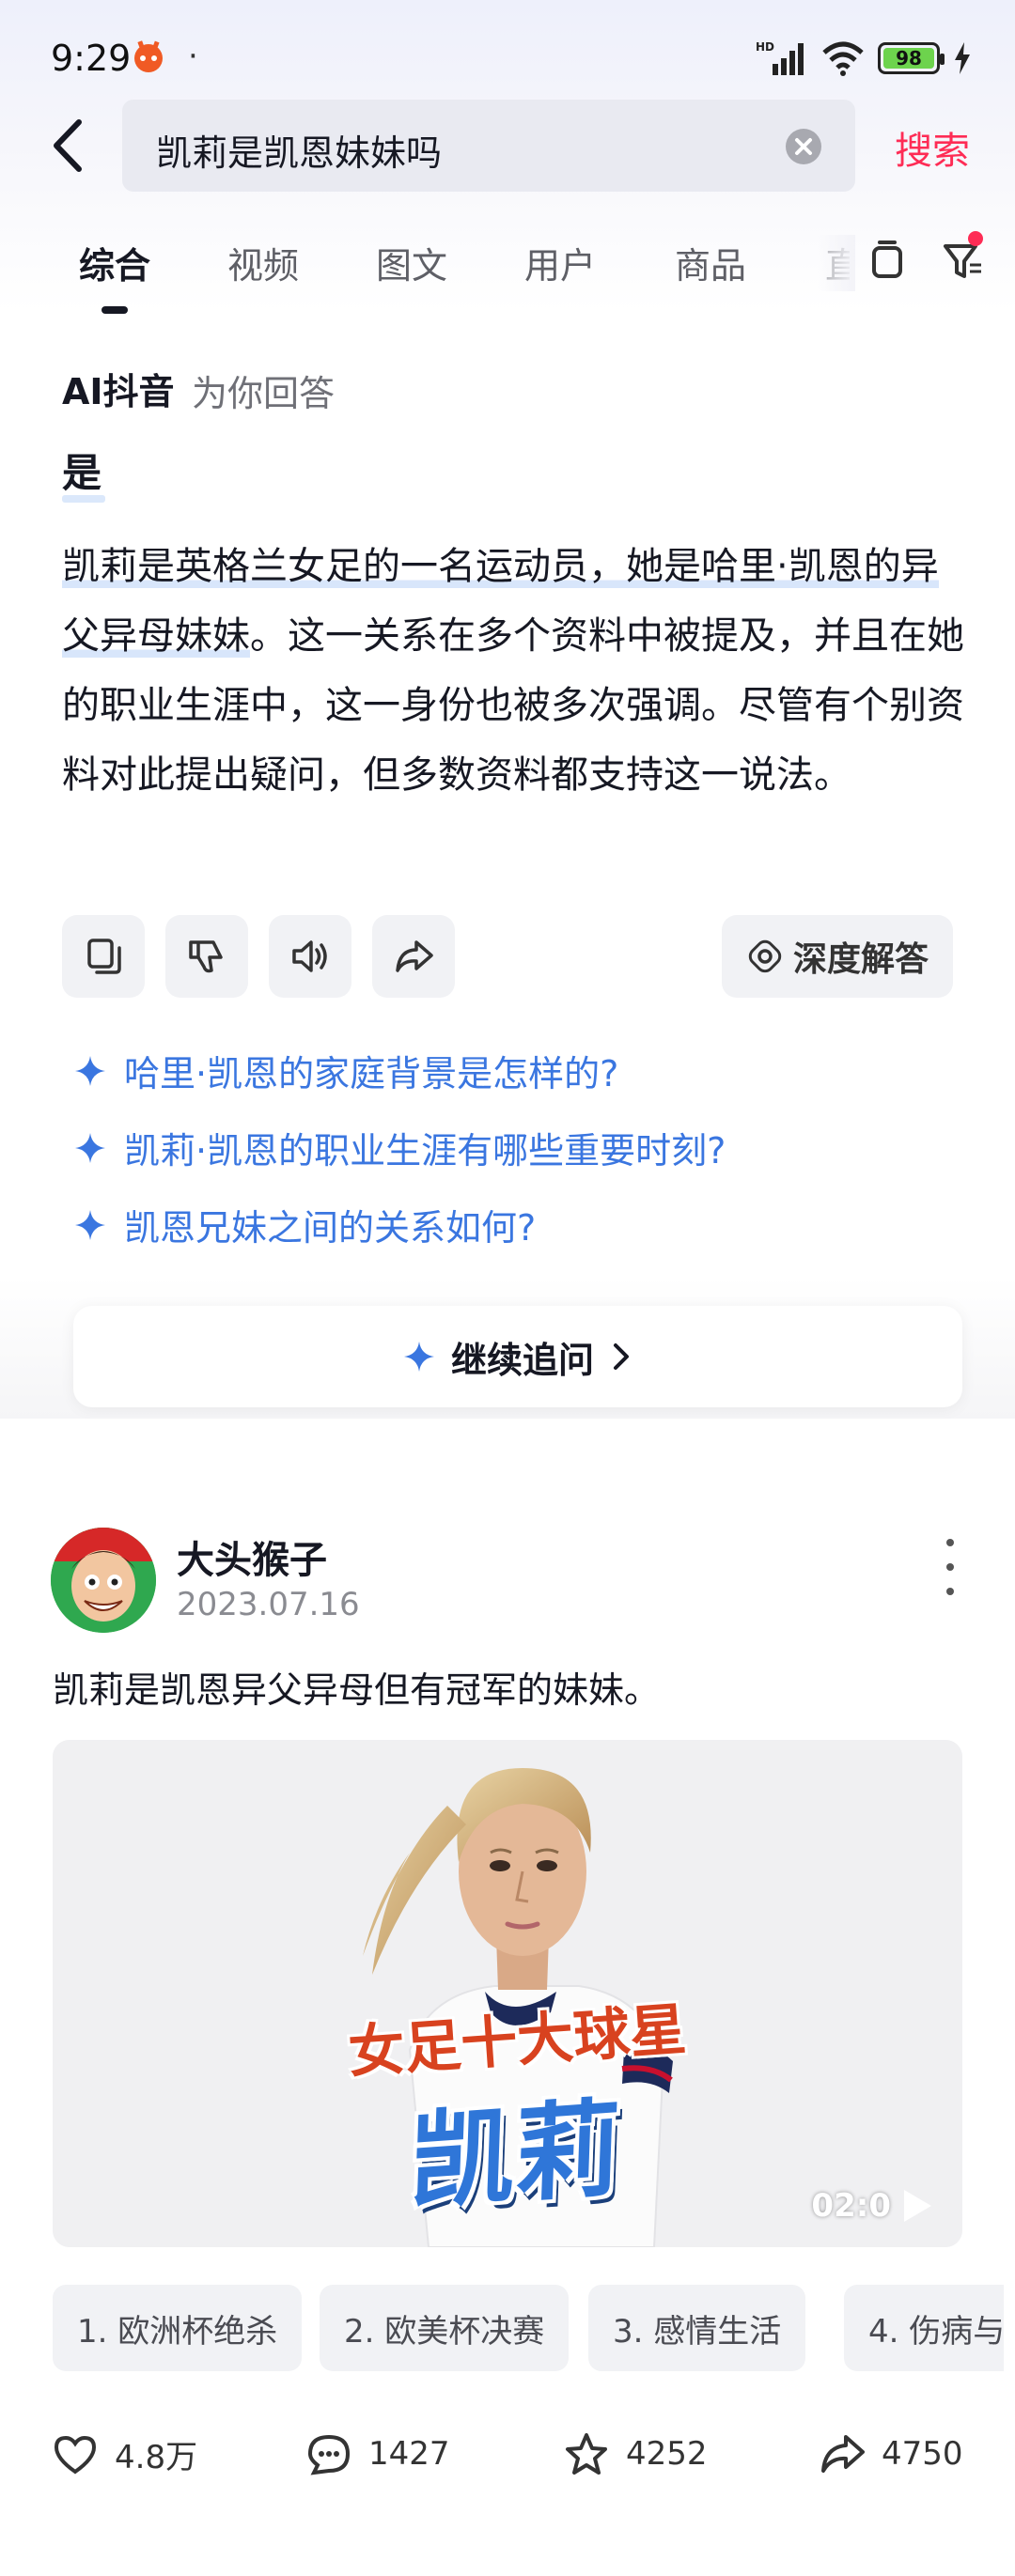  What do you see at coordinates (887, 261) in the screenshot?
I see `device-icon` at bounding box center [887, 261].